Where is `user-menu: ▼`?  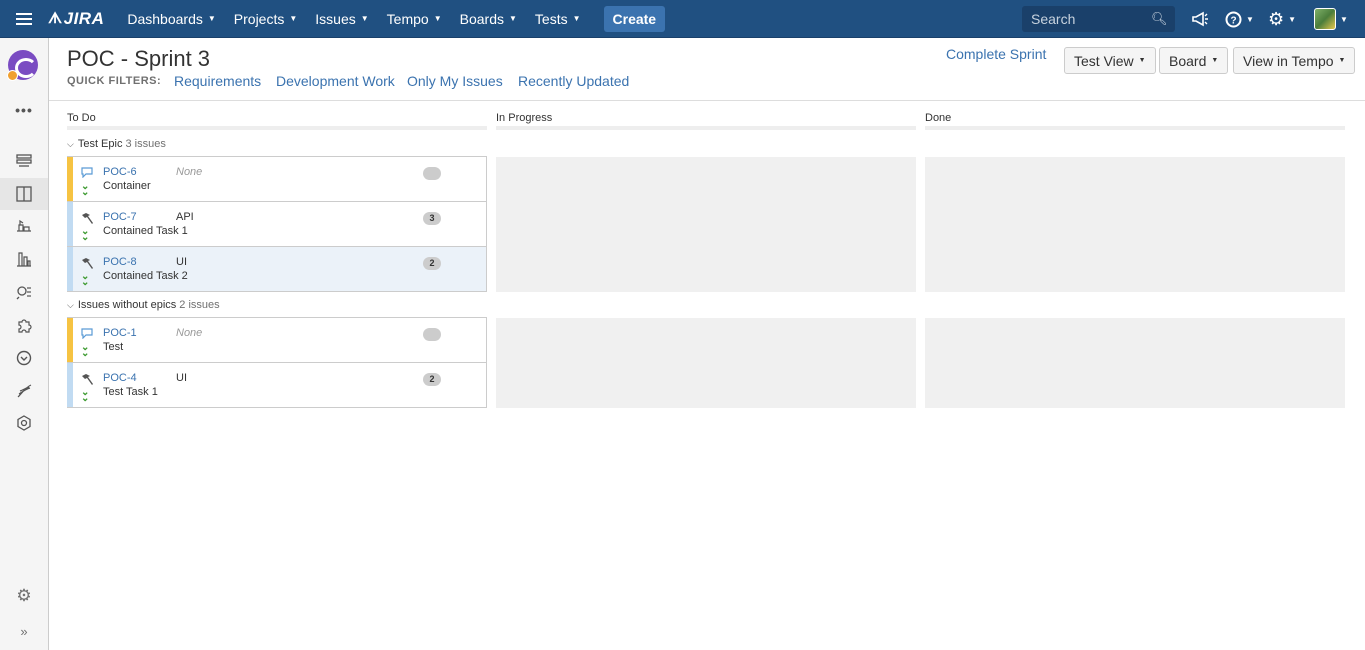 user-menu: ▼ is located at coordinates (1331, 19).